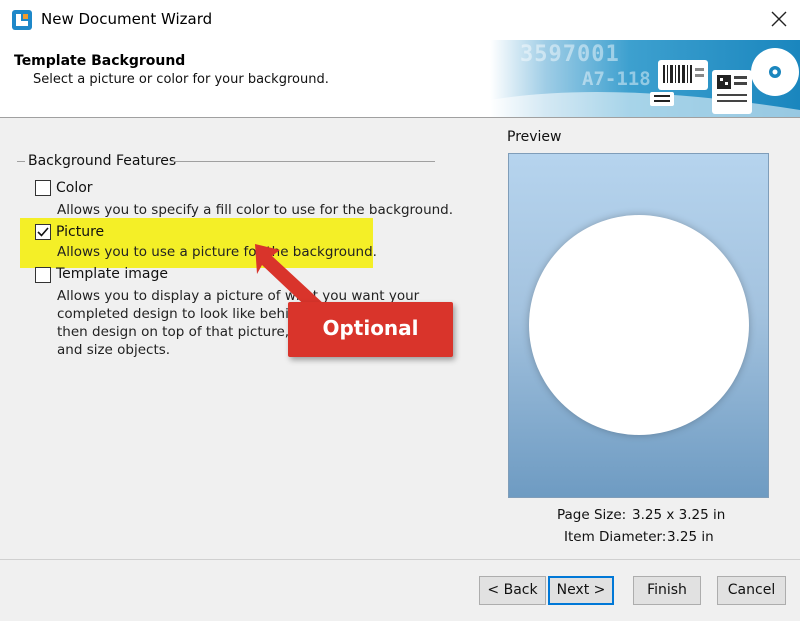  I want to click on color-checkbox, so click(43, 188).